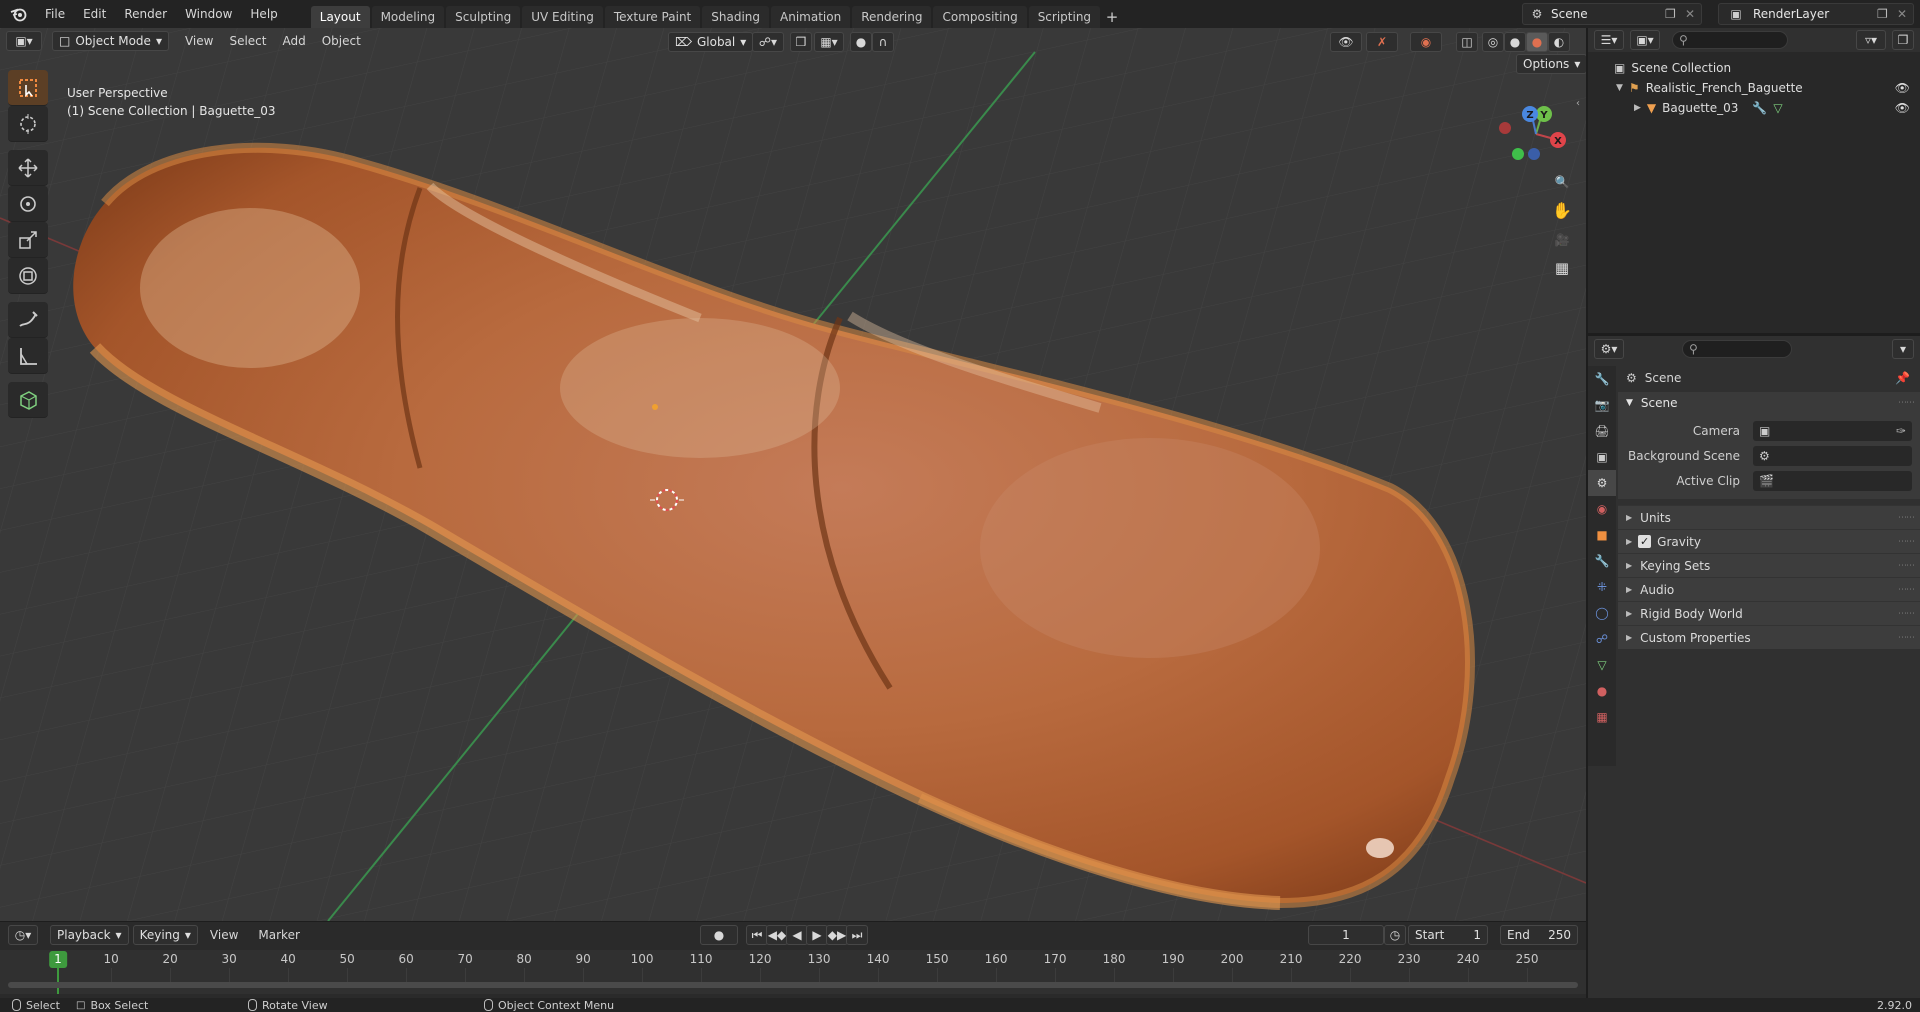 This screenshot has height=1012, width=1920. Describe the element at coordinates (1645, 541) in the screenshot. I see `gravity-checkbox: ✓` at that location.